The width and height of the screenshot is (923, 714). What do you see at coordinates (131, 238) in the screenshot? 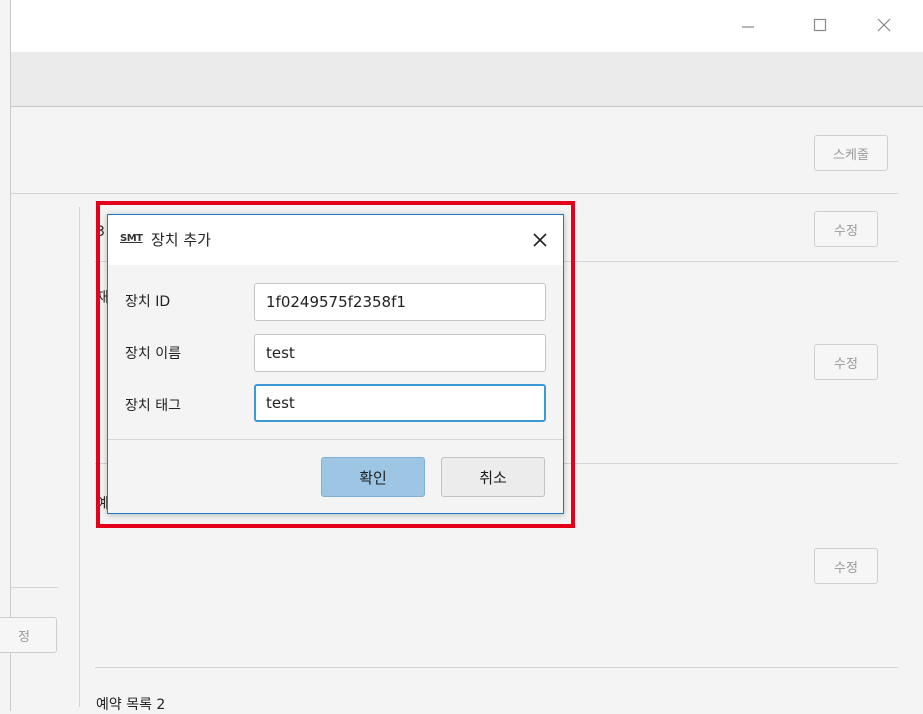
I see `app-logo: SMT` at bounding box center [131, 238].